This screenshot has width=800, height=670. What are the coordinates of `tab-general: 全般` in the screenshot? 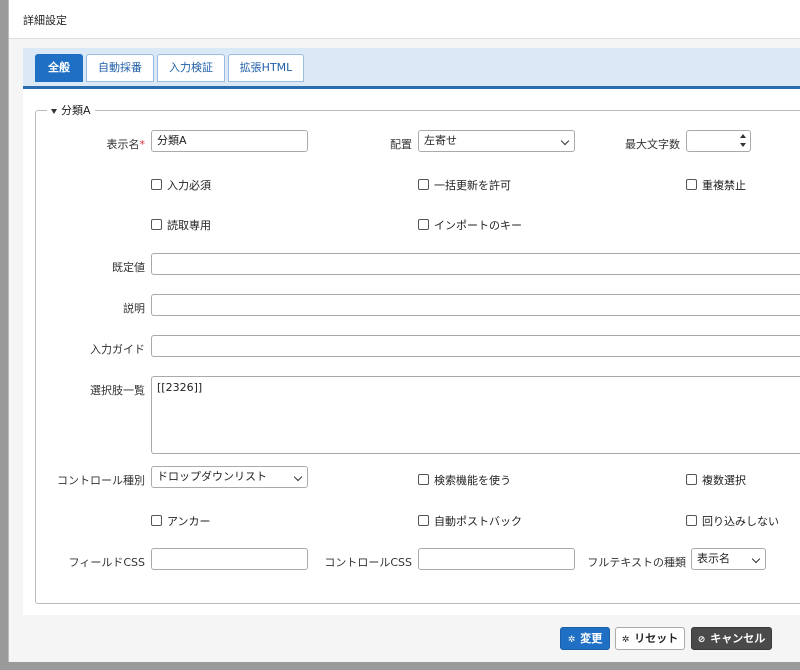 It's located at (59, 68).